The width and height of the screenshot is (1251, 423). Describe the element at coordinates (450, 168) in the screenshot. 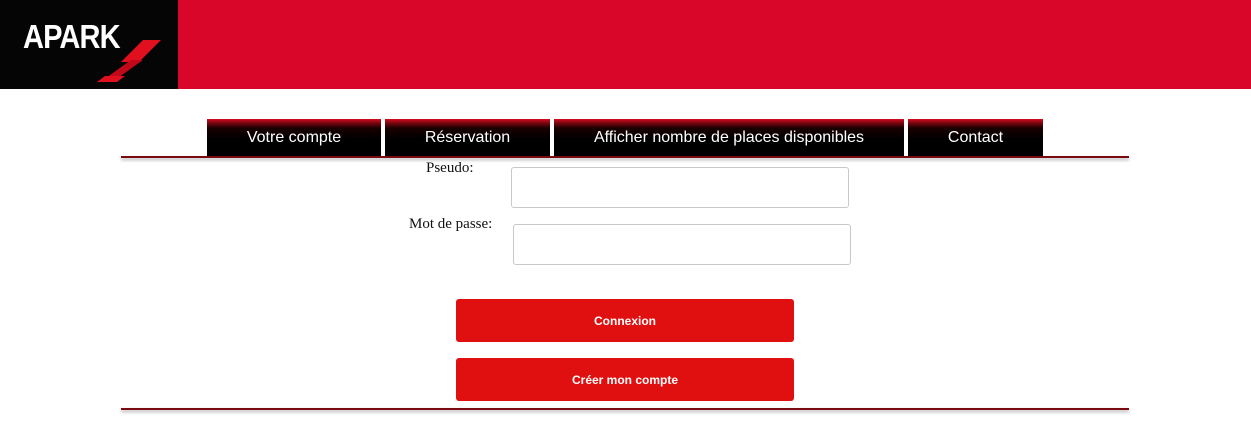

I see `pseudo-label: Pseudo:` at that location.